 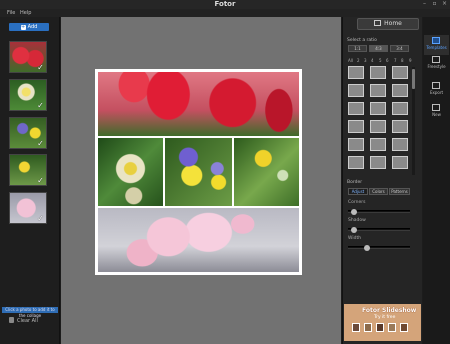 I want to click on ratio-tabs: 1:1 4:3 3:4, so click(x=378, y=48).